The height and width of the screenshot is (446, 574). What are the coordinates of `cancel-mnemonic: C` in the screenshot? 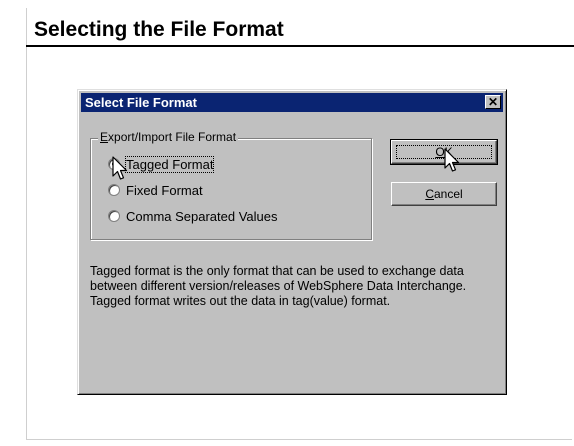 It's located at (429, 194).